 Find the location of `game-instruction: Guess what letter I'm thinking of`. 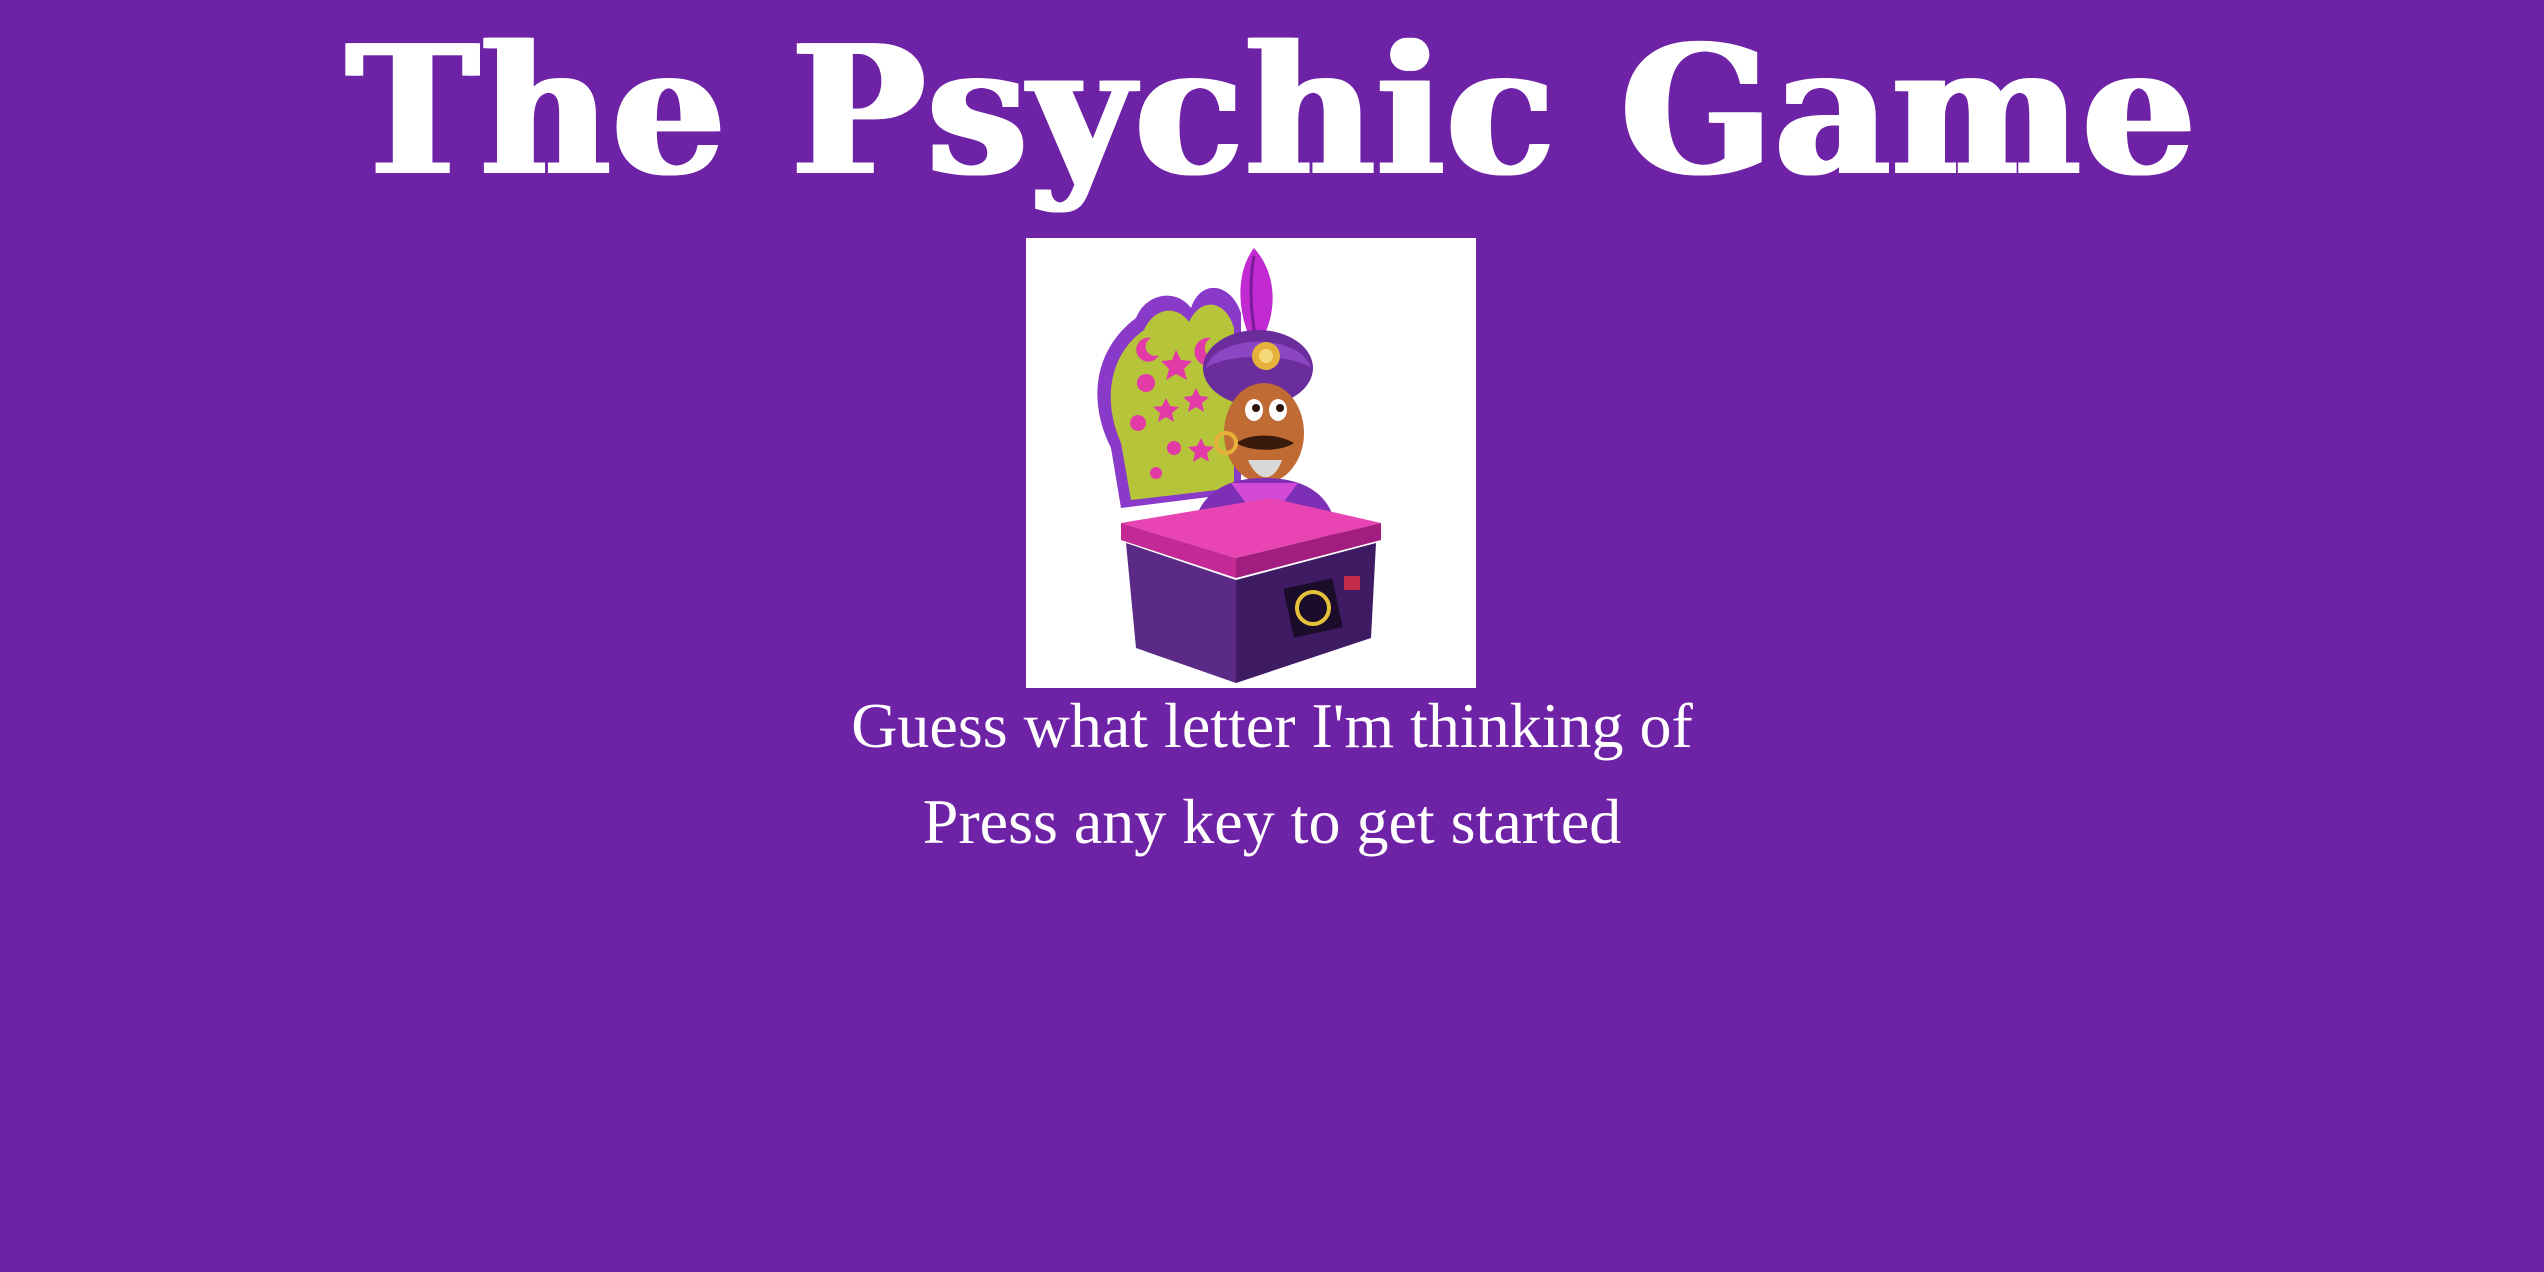

game-instruction: Guess what letter I'm thinking of is located at coordinates (1272, 725).